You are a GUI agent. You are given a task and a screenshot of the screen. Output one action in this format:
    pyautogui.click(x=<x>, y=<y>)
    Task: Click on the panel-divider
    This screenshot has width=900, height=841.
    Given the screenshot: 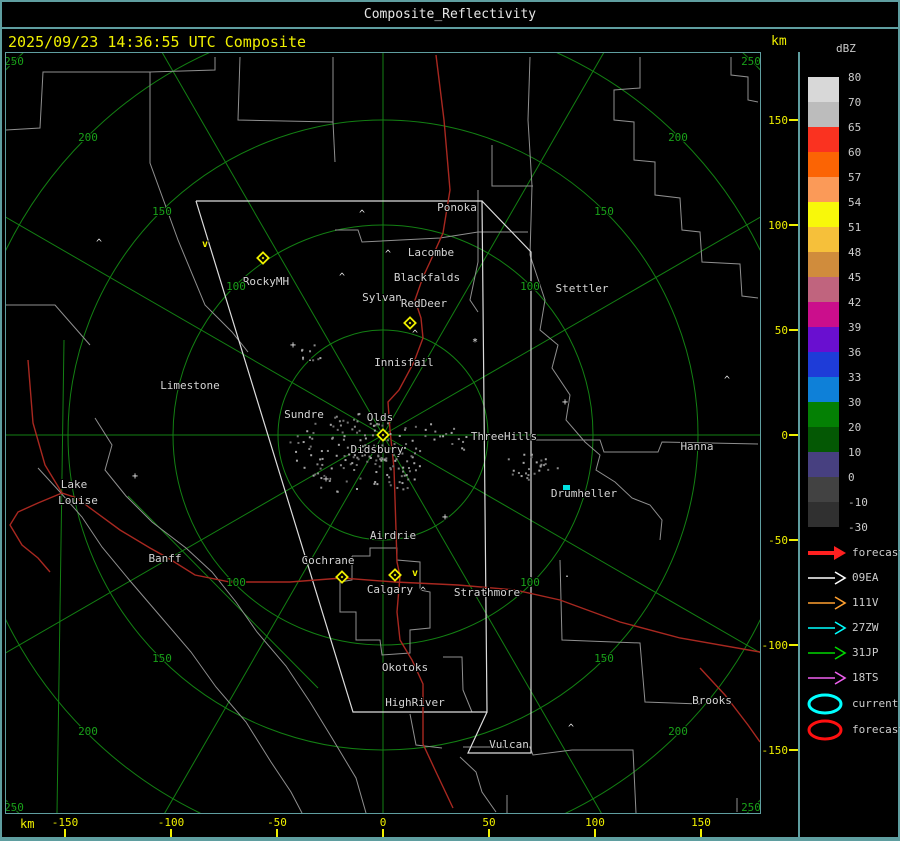 What is the action you would take?
    pyautogui.click(x=799, y=444)
    